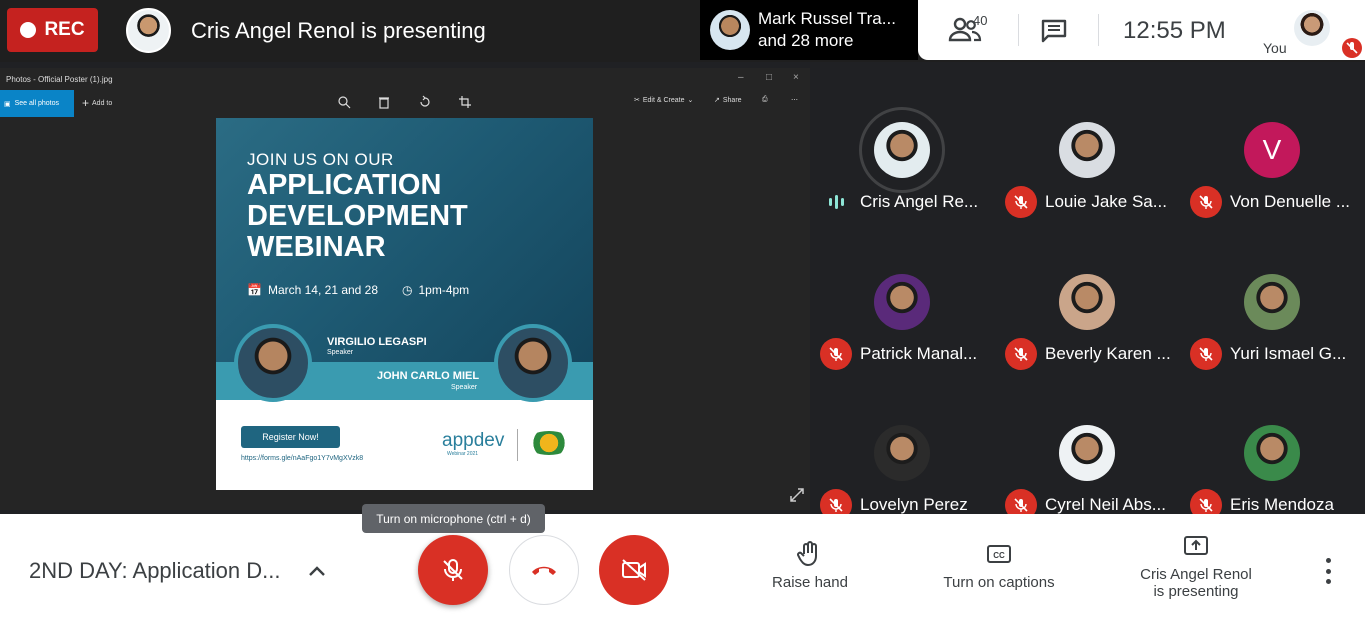 Image resolution: width=1365 pixels, height=625 pixels. What do you see at coordinates (690, 100) in the screenshot?
I see `chevron-down-icon: ⌄` at bounding box center [690, 100].